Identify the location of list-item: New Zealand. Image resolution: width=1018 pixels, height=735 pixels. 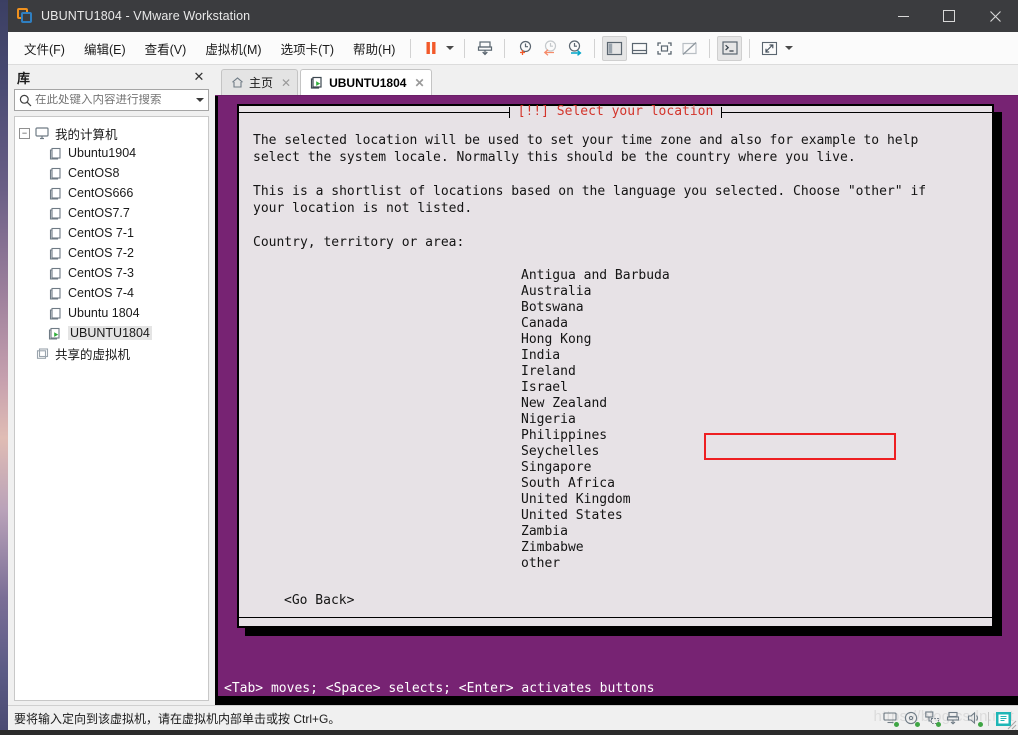
(749, 404).